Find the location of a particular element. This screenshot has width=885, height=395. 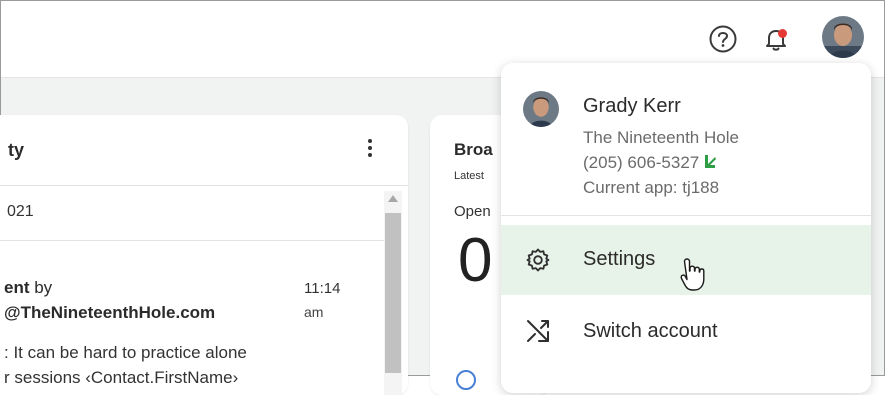

activity-by: by is located at coordinates (41, 287).